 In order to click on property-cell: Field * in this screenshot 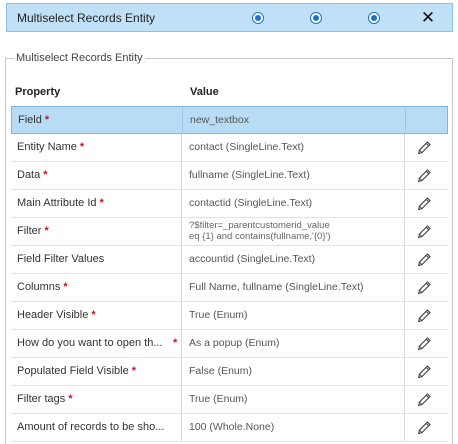, I will do `click(97, 120)`.